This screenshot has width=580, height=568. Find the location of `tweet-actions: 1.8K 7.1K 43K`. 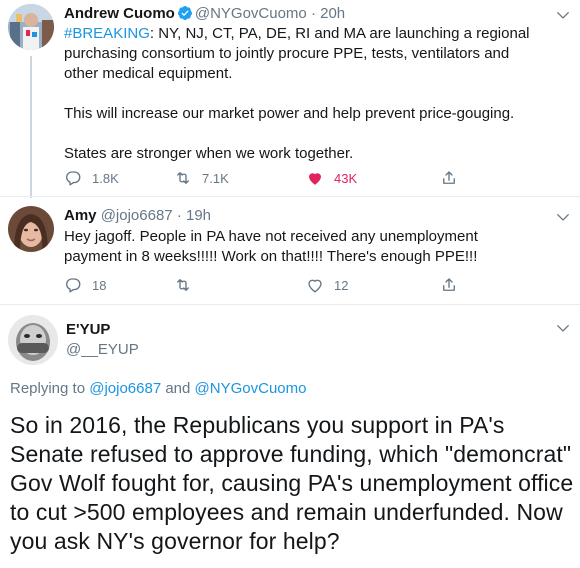

tweet-actions: 1.8K 7.1K 43K is located at coordinates (289, 180).